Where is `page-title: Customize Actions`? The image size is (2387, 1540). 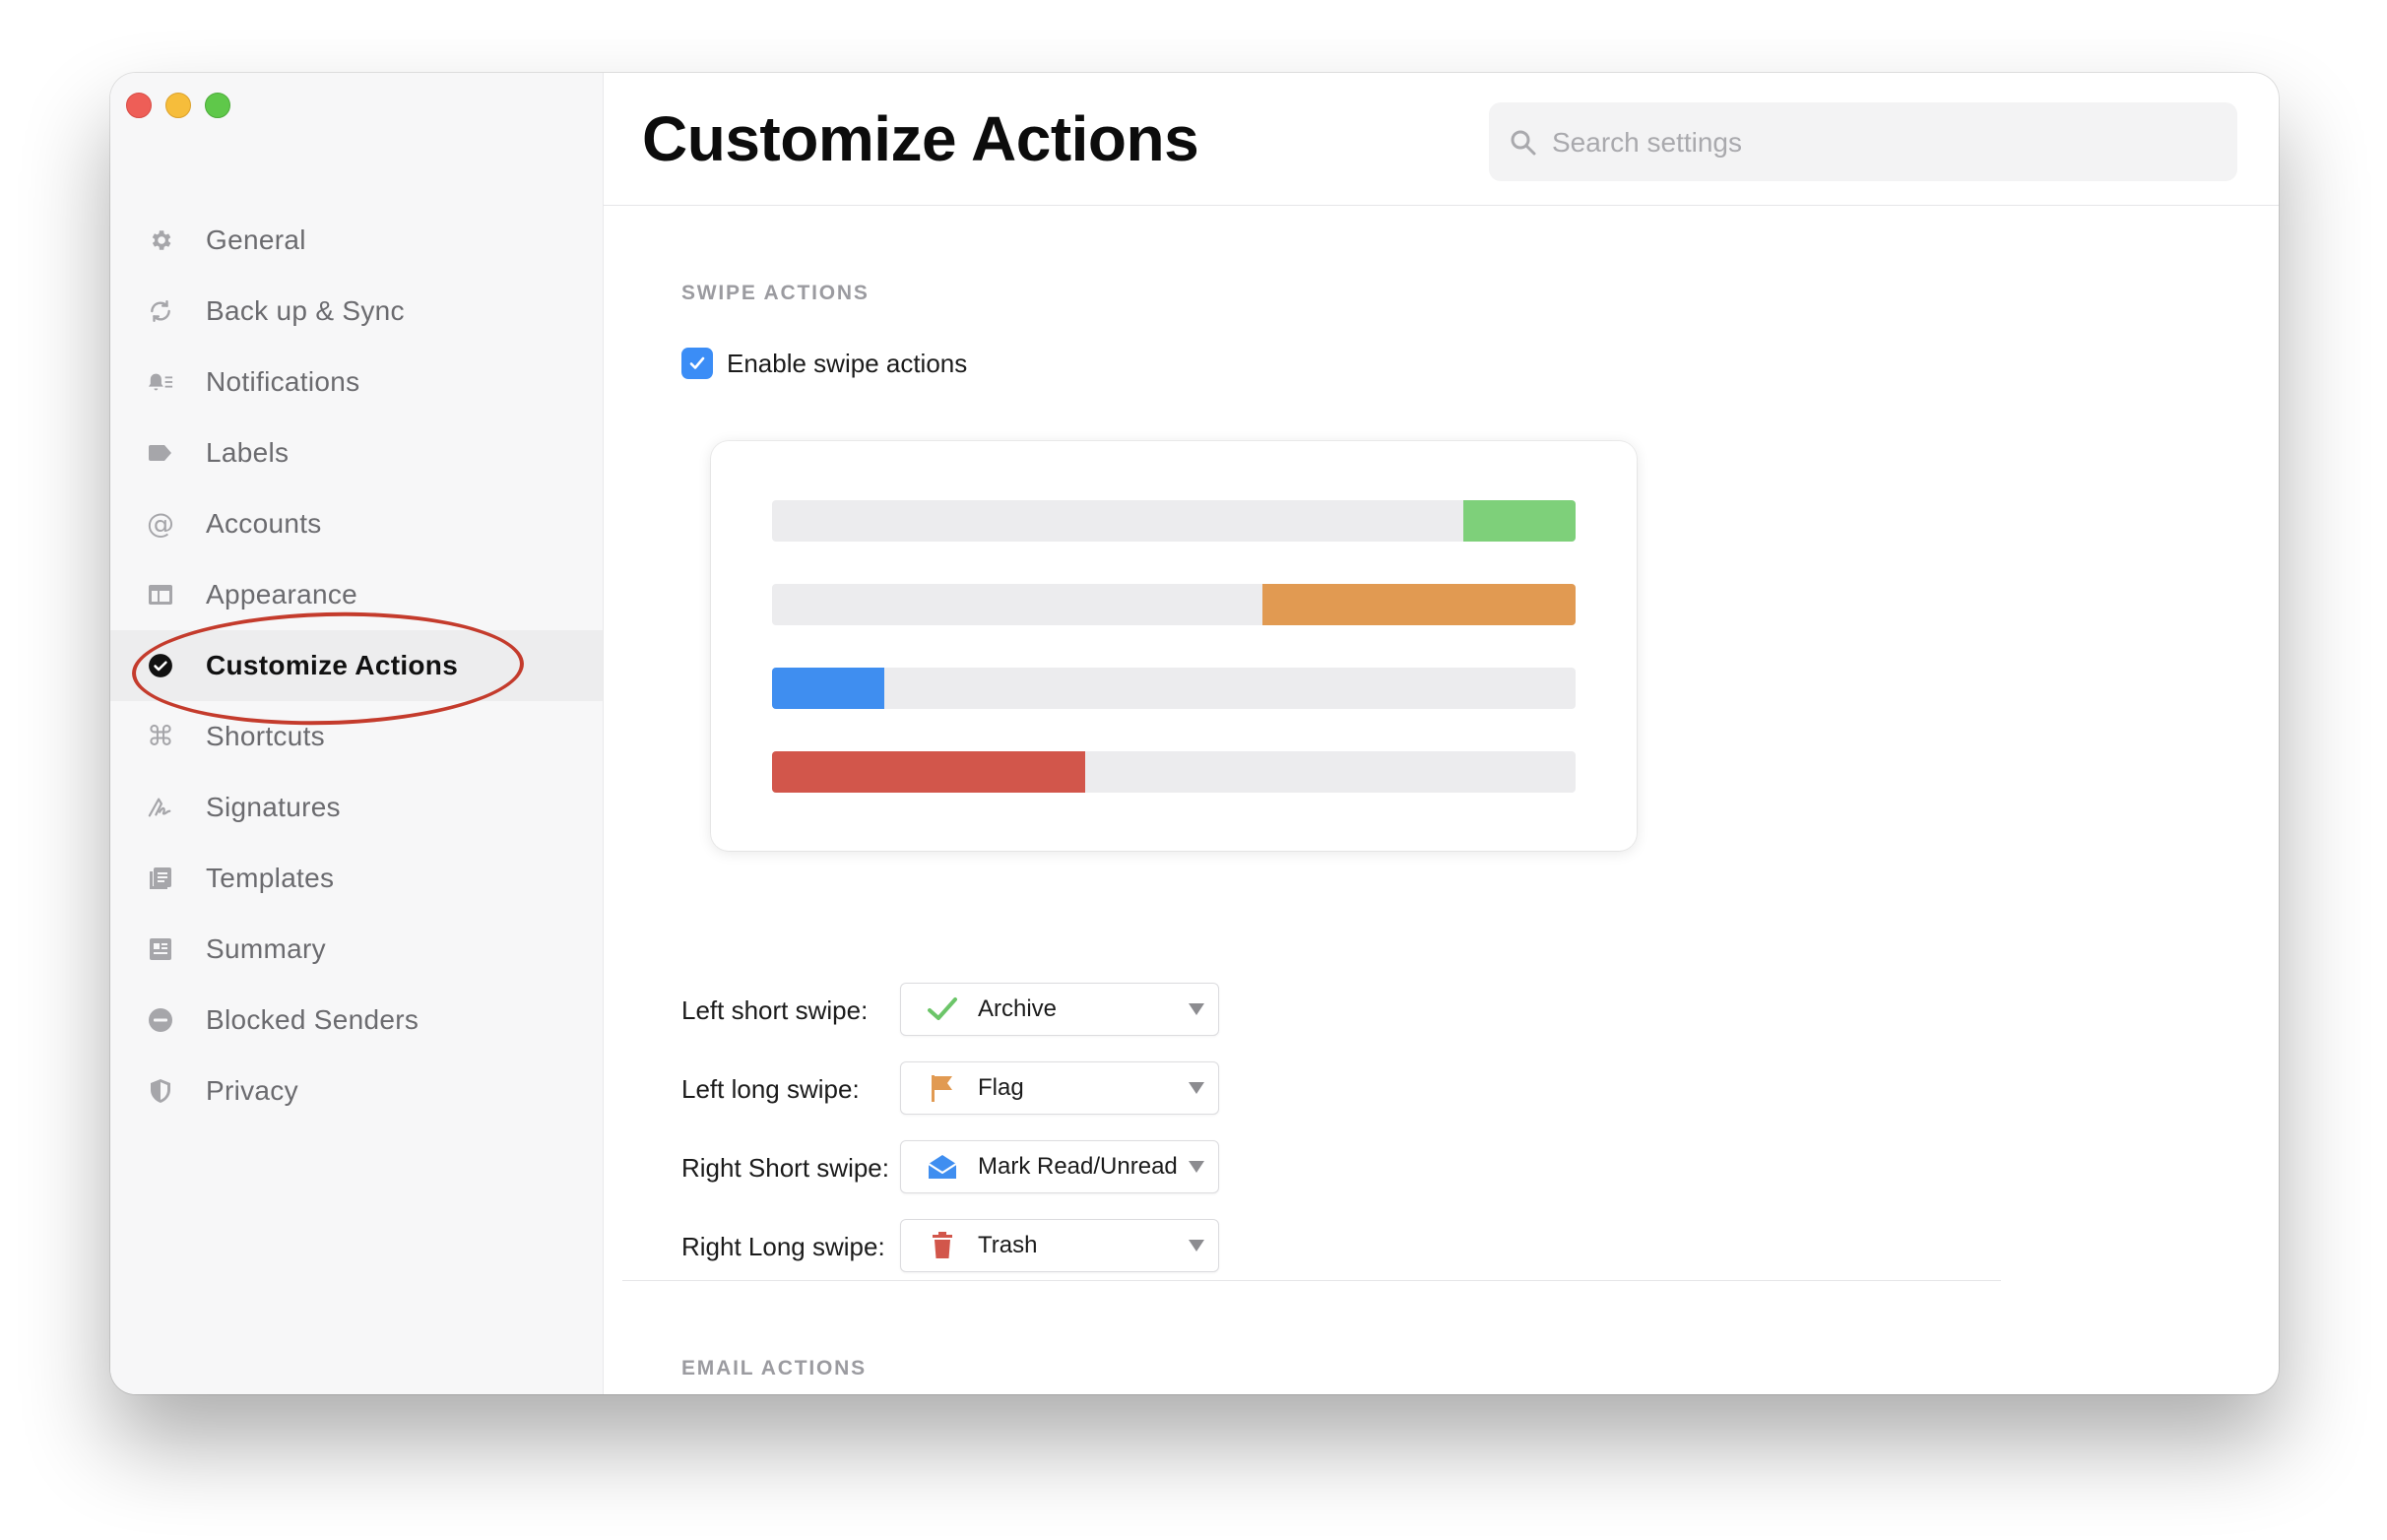
page-title: Customize Actions is located at coordinates (920, 138).